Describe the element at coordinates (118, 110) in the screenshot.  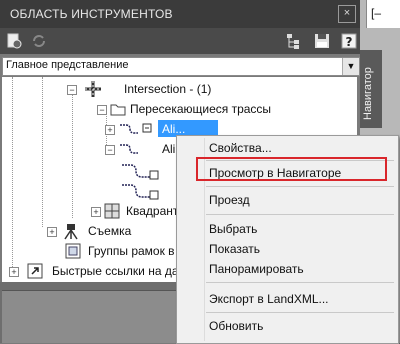
I see `folder-icon` at that location.